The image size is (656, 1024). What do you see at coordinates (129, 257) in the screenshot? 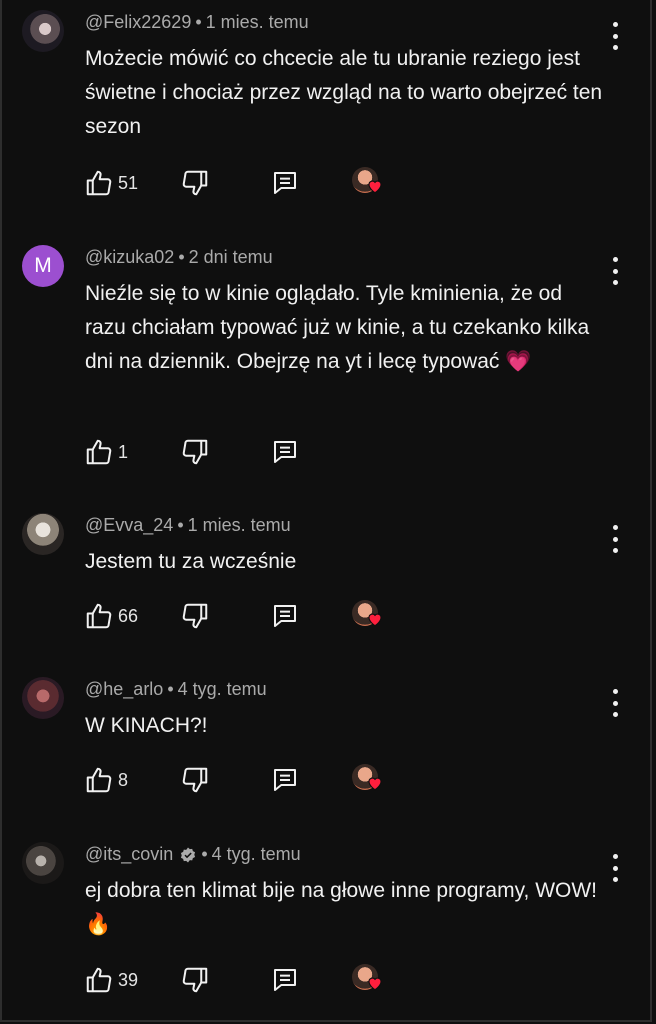
I see `comment-author: @kizuka02` at bounding box center [129, 257].